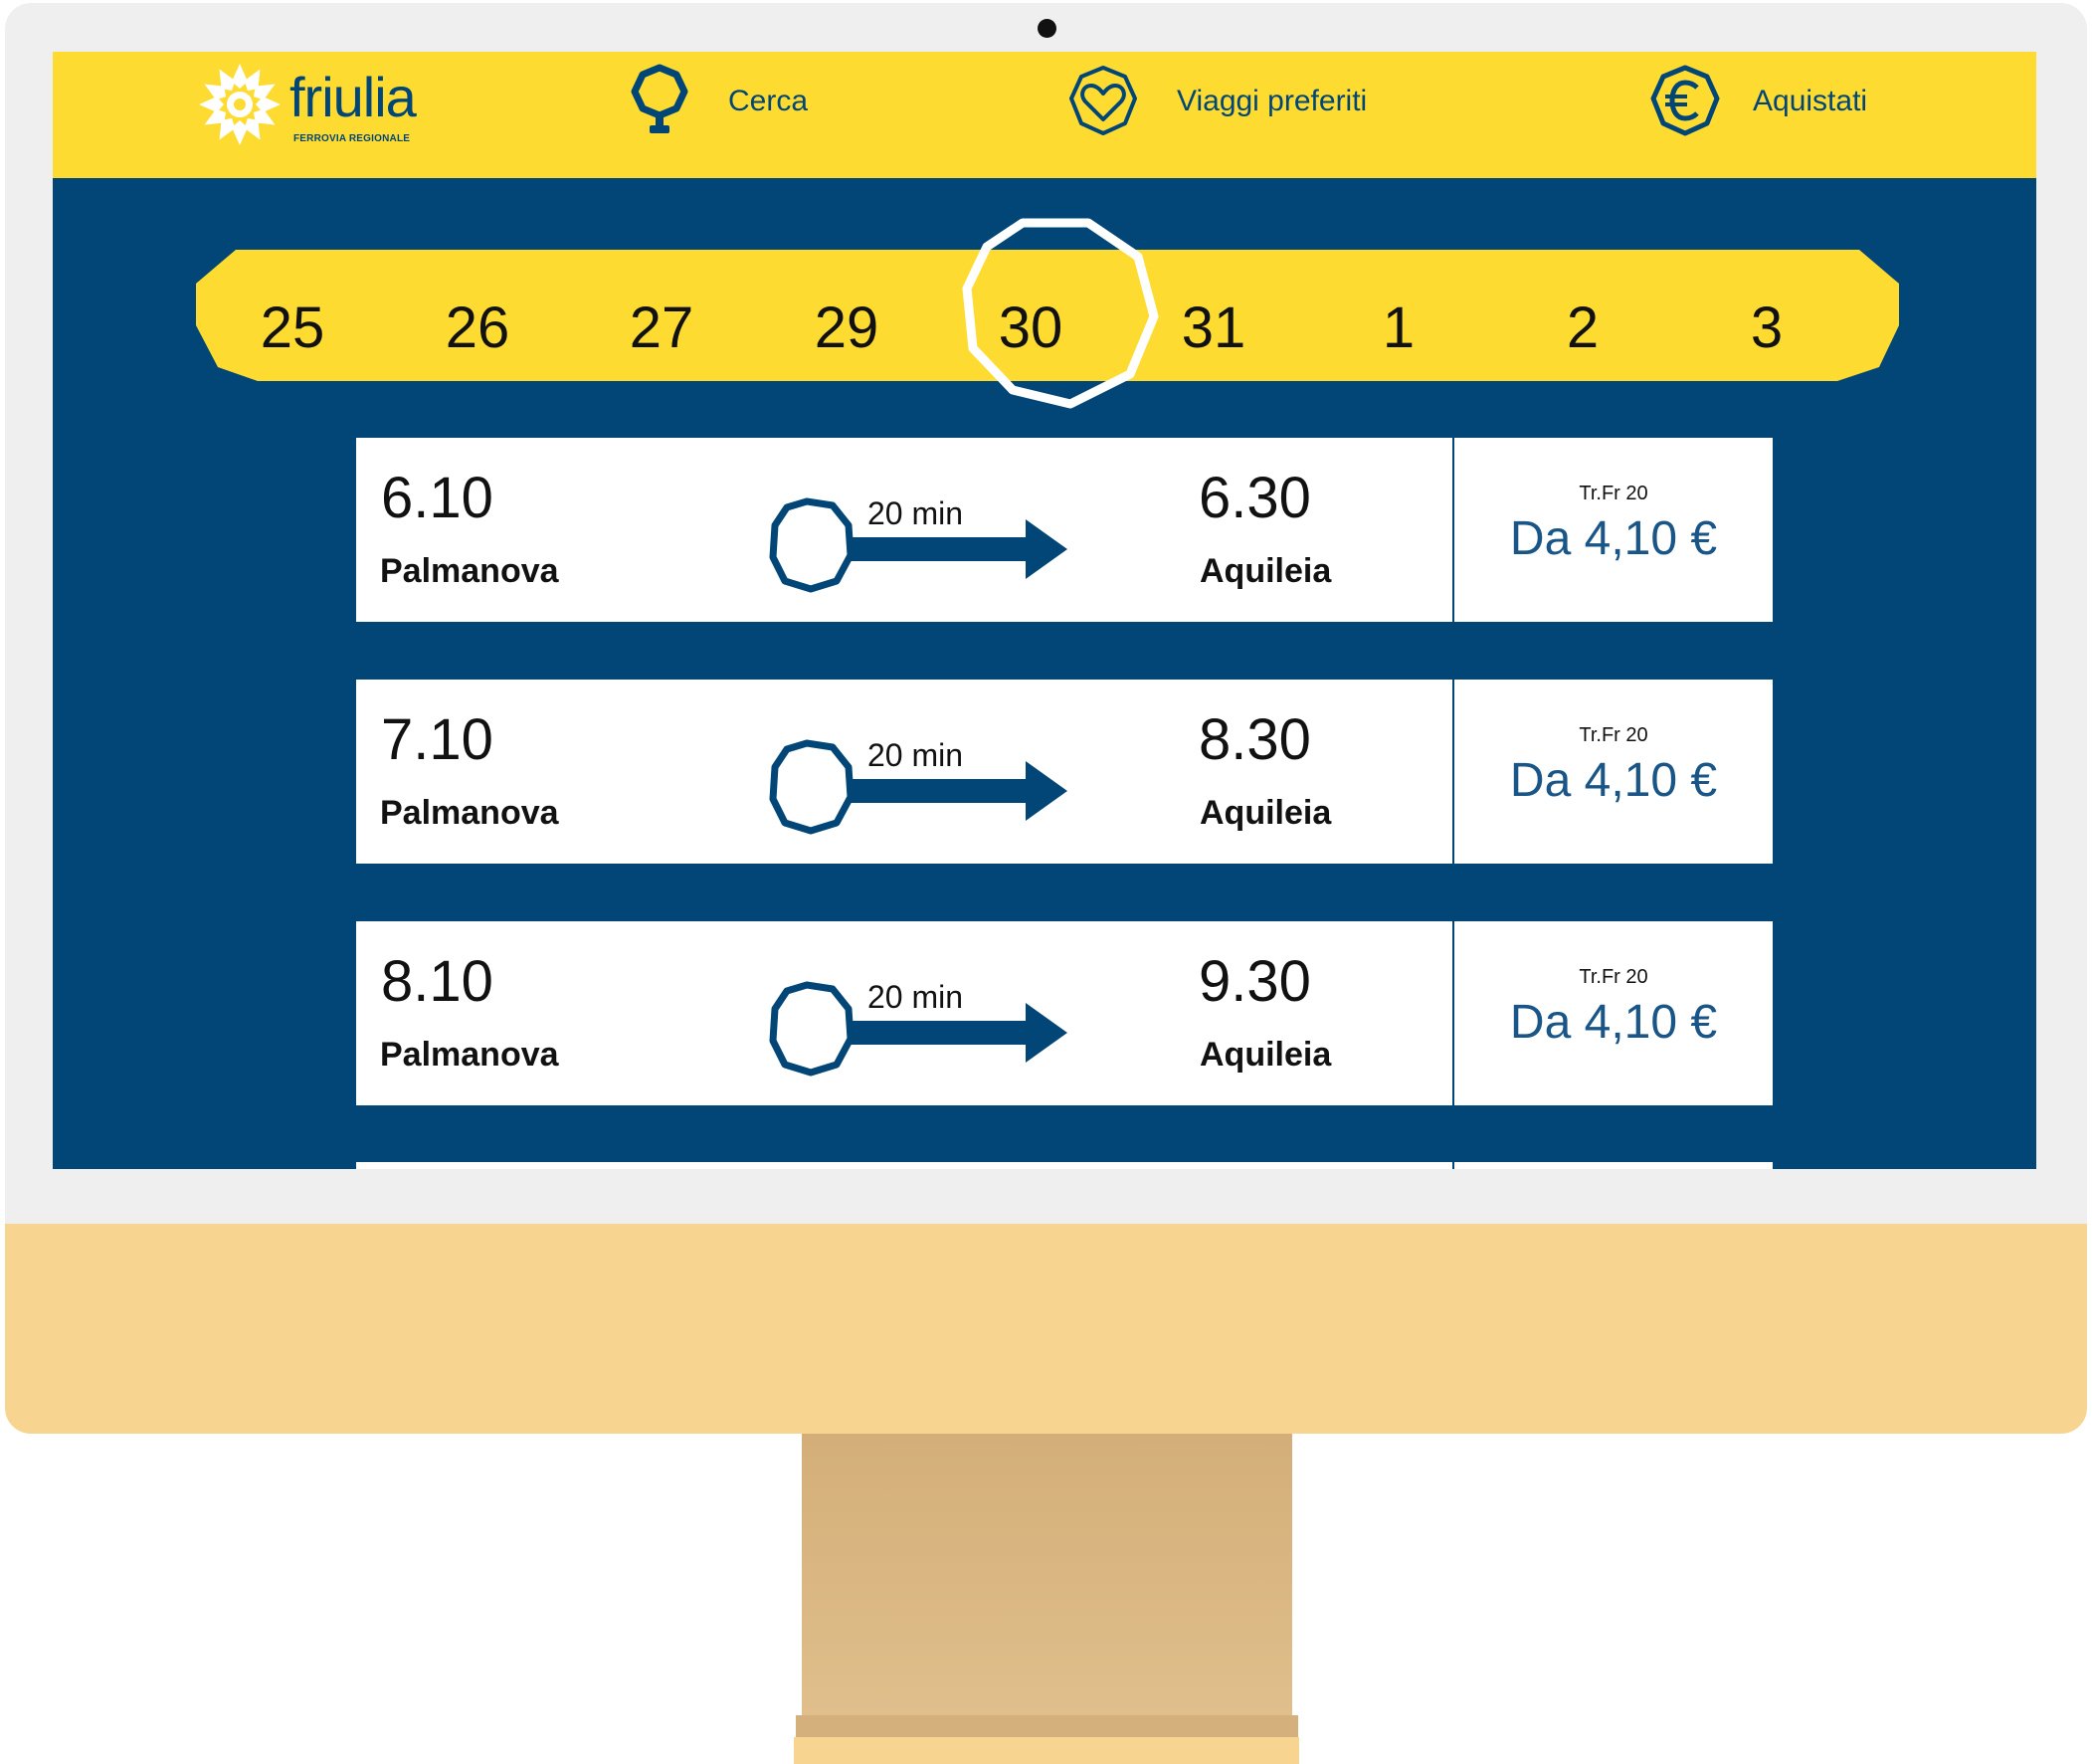 The height and width of the screenshot is (1764, 2092). Describe the element at coordinates (1766, 328) in the screenshot. I see `date-3: 3` at that location.